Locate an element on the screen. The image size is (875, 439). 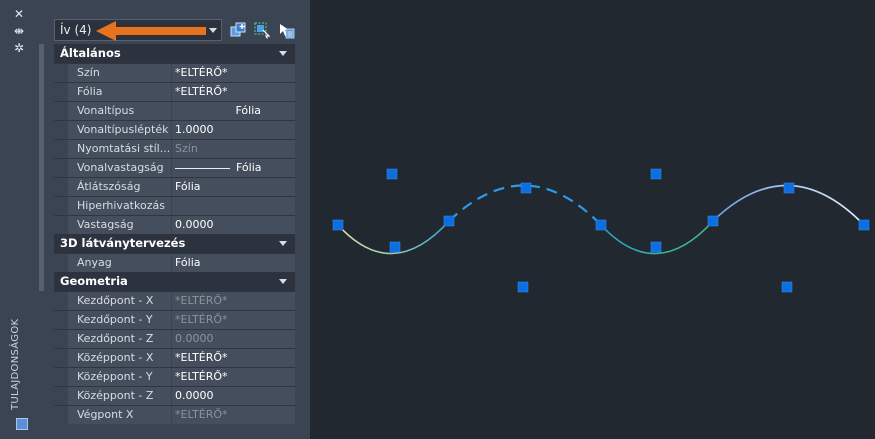
palette-title-strip: ✕ ⇼ ✲ TULAJDONSÁGOK is located at coordinates (18, 219).